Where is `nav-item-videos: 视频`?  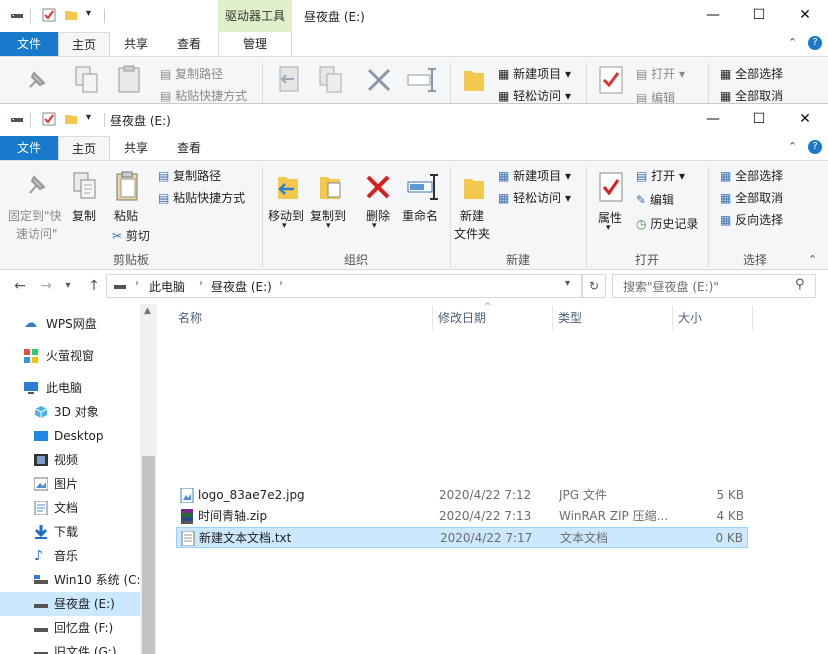
nav-item-videos: 视频 is located at coordinates (70, 460).